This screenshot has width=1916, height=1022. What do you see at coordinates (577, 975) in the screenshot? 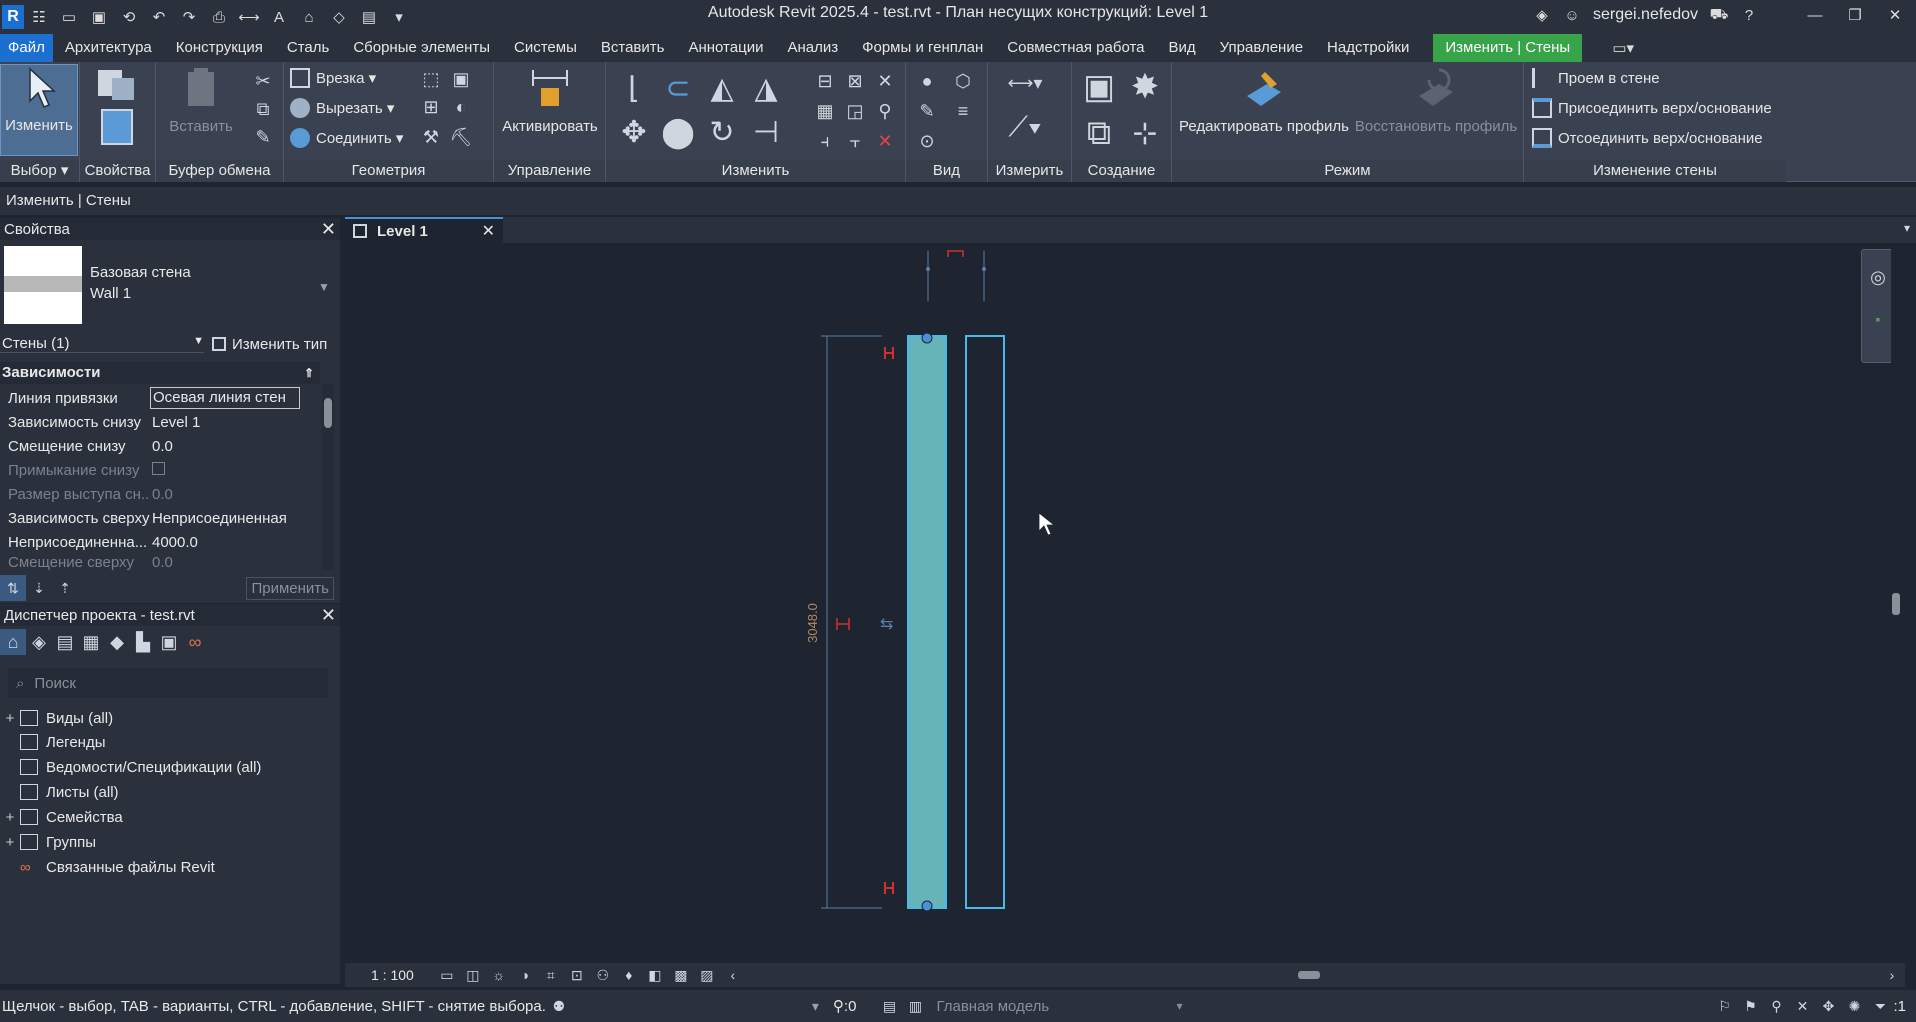
I see `show-crop-icon: ⊡` at bounding box center [577, 975].